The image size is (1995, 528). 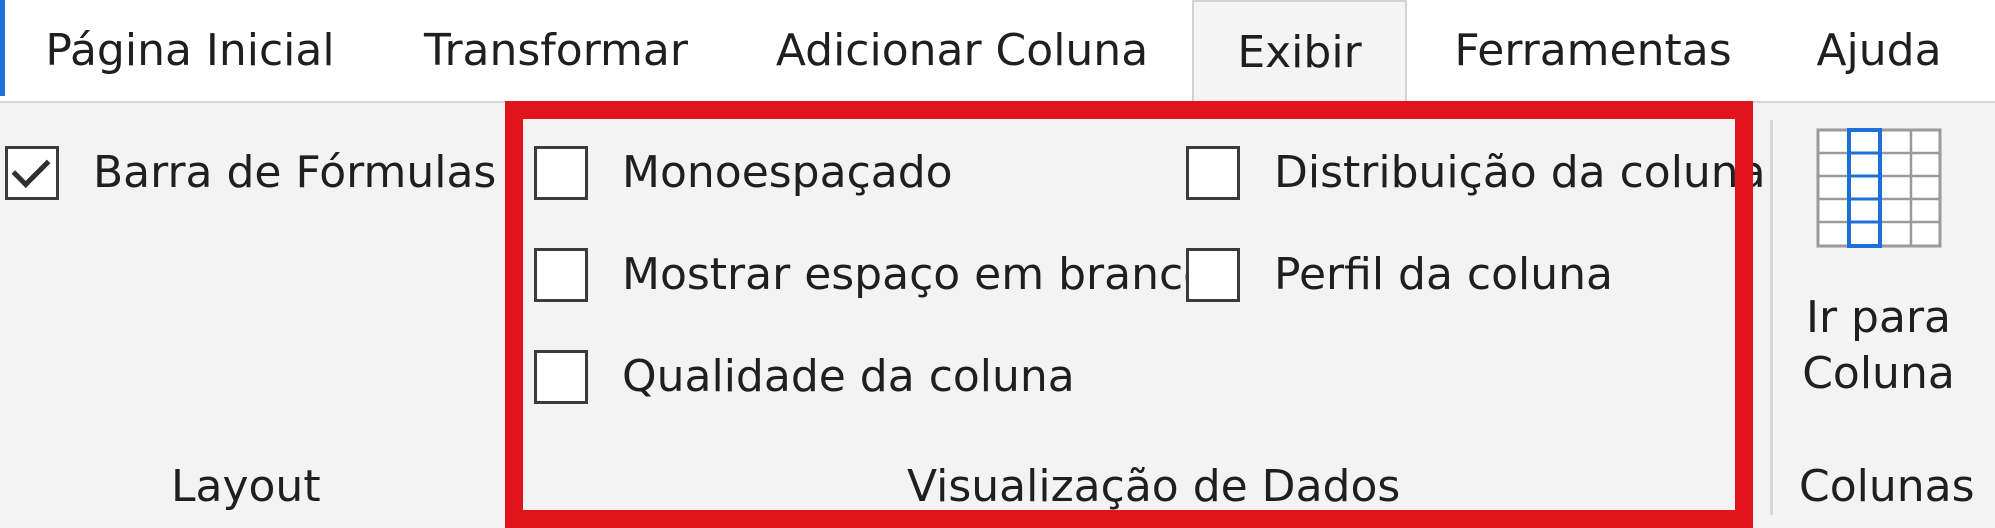 What do you see at coordinates (1213, 275) in the screenshot?
I see `column-profile-check-box-icon` at bounding box center [1213, 275].